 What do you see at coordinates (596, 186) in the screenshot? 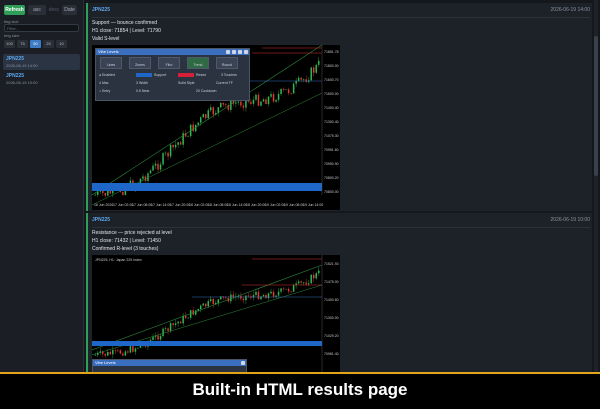
I see `scrollbar` at bounding box center [596, 186].